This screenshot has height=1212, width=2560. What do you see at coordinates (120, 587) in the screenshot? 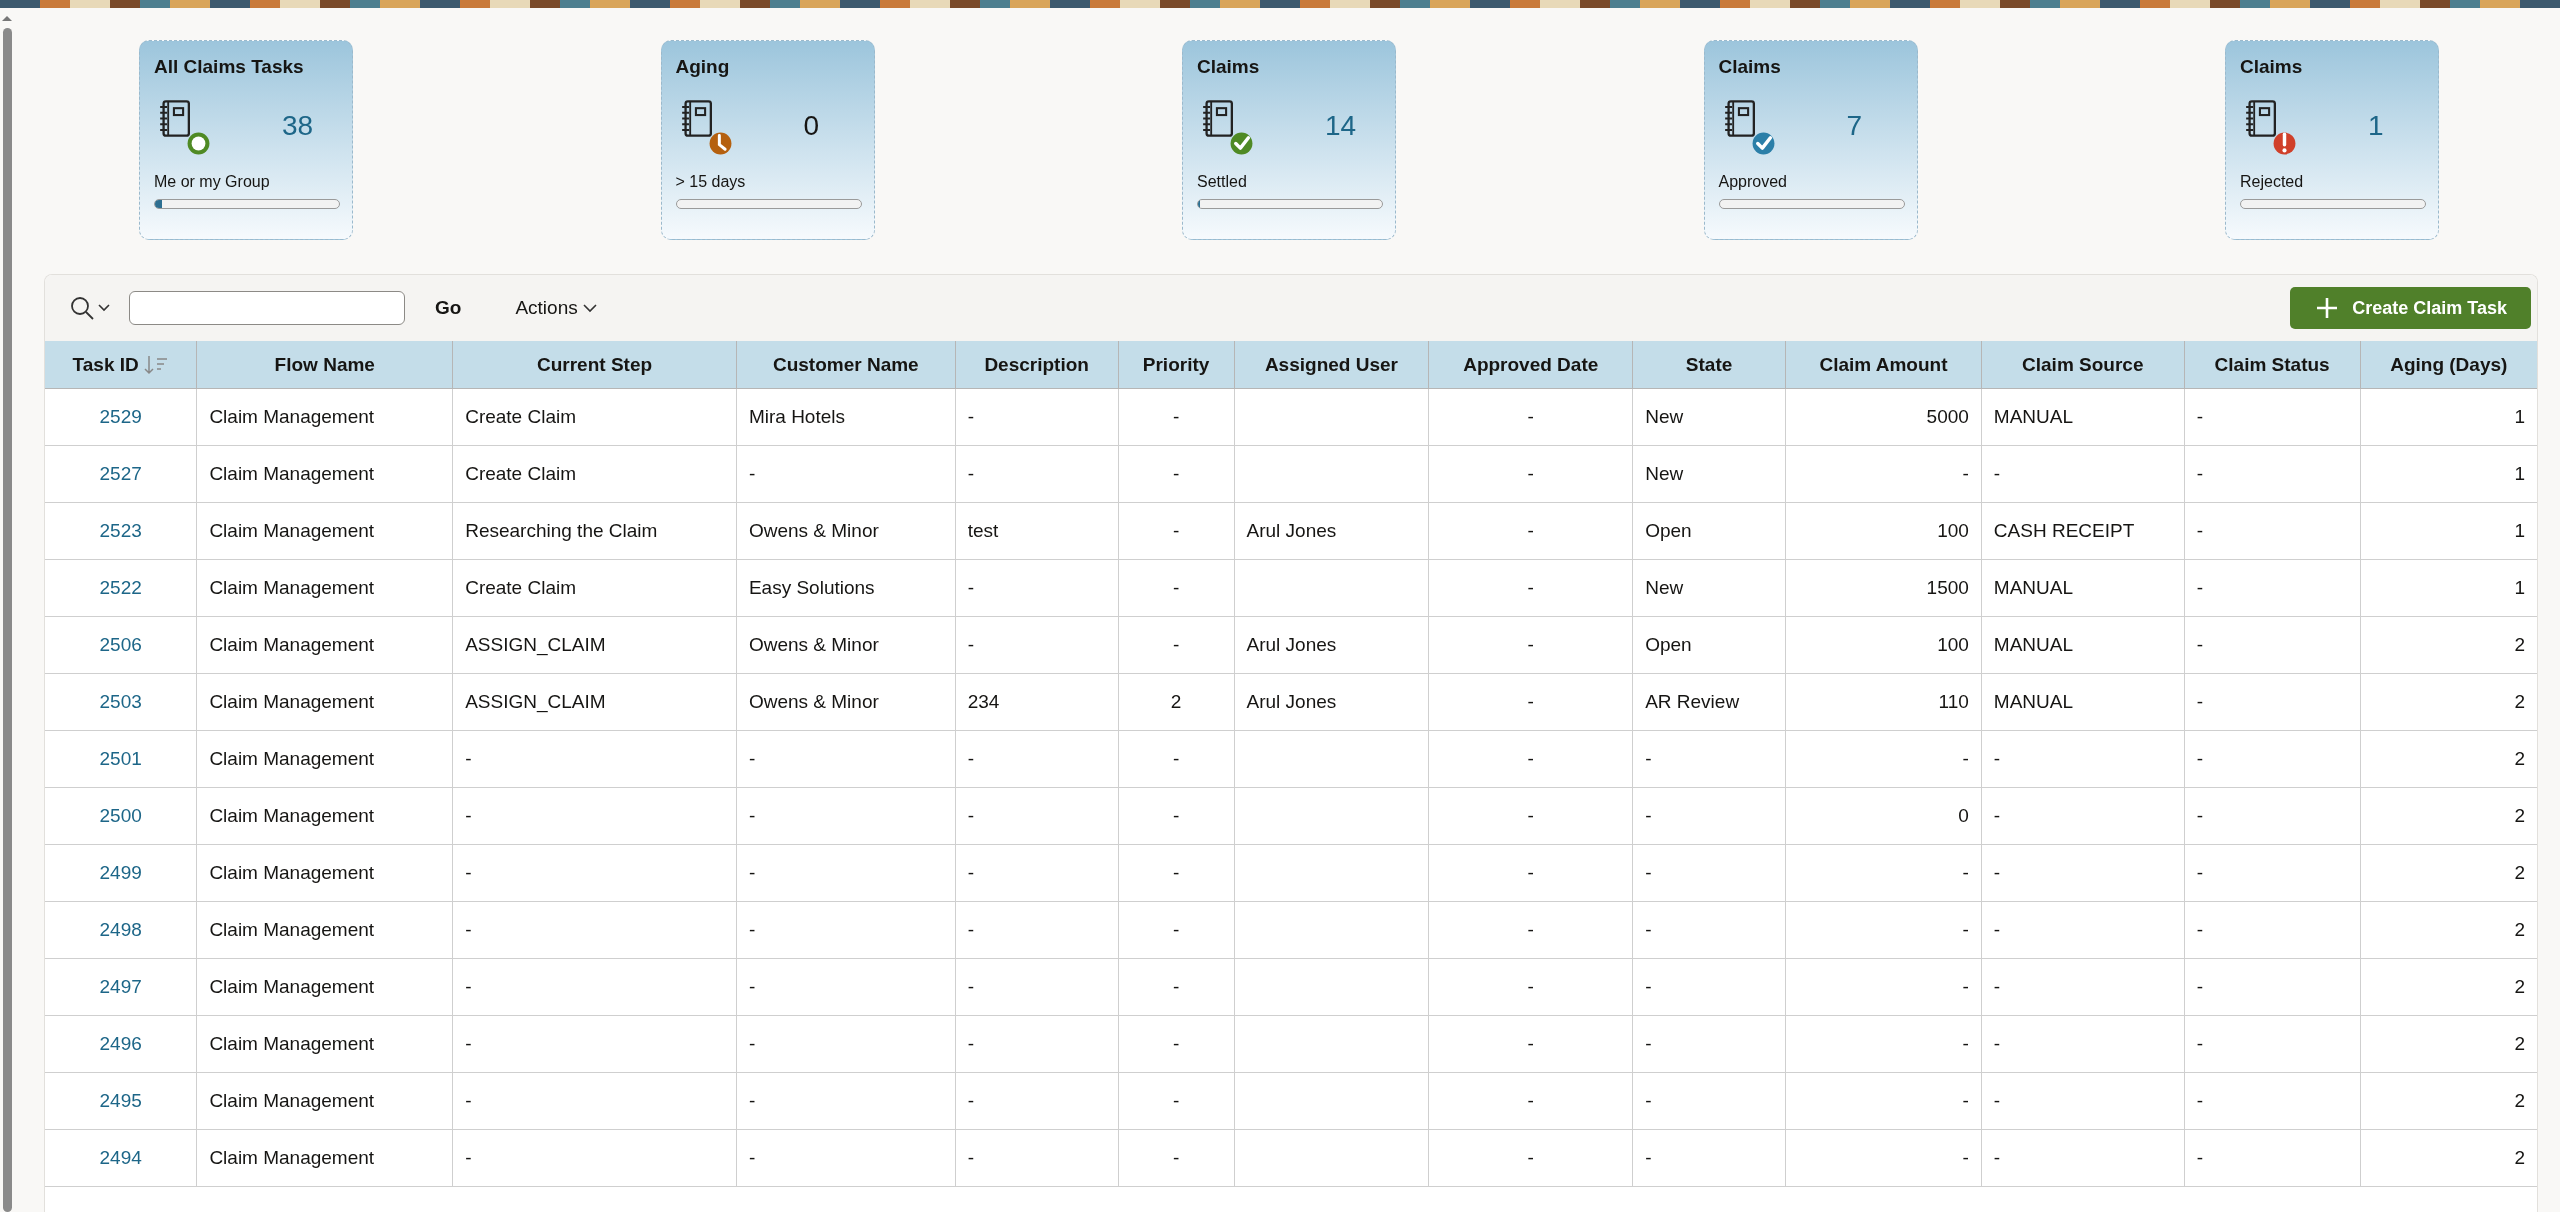
I see `task-id-link: 2522` at bounding box center [120, 587].